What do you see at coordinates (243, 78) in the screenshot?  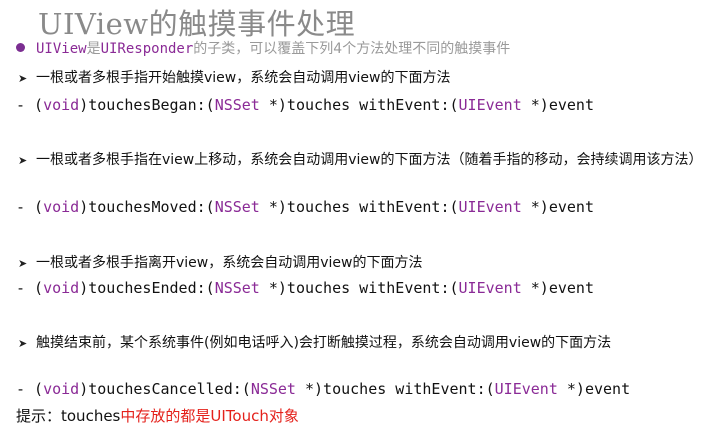 I see `method-description: 一根或者多根手指开始触摸view，系统会自动调用view的下面方法` at bounding box center [243, 78].